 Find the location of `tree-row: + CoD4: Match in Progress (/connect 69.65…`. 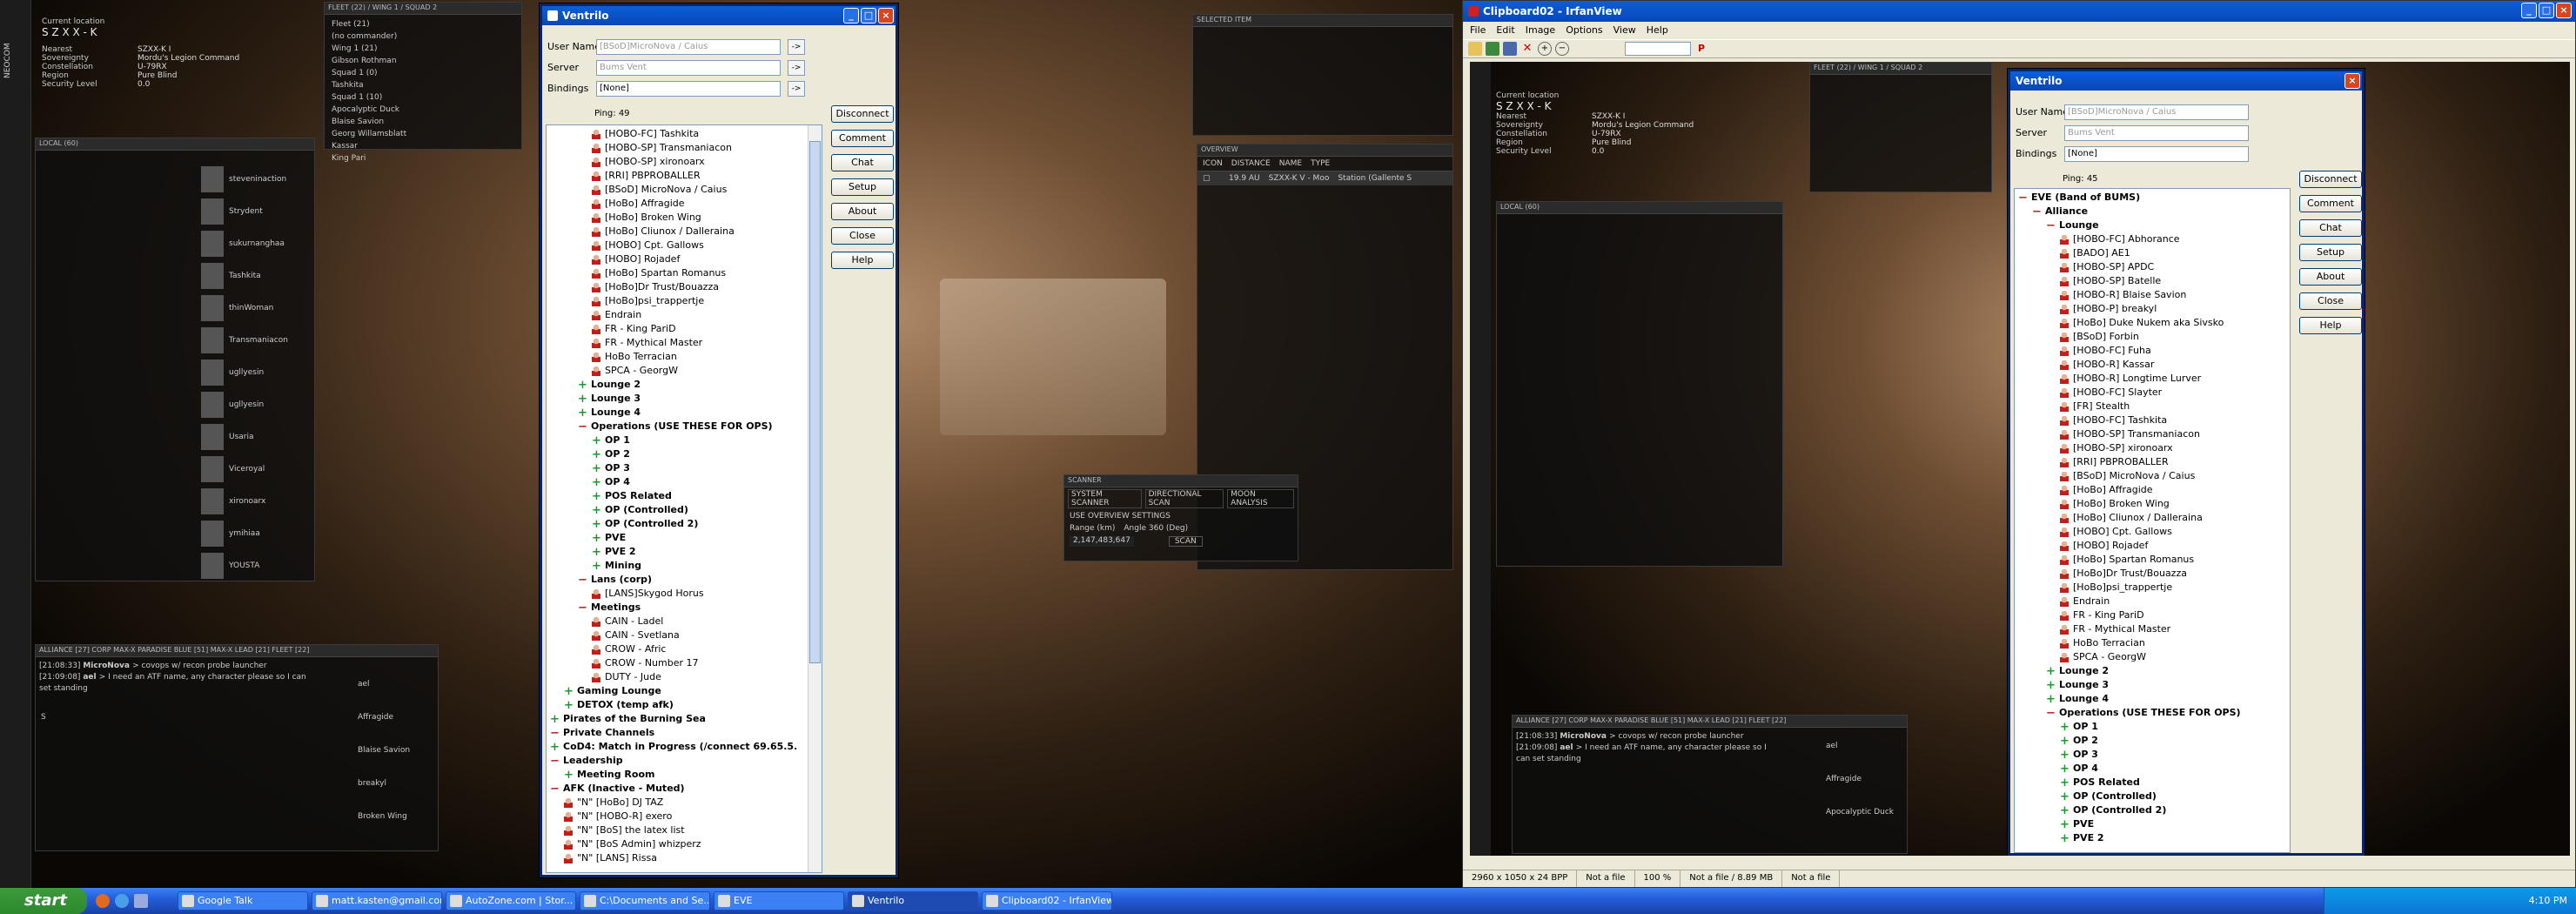

tree-row: + CoD4: Match in Progress (/connect 69.65… is located at coordinates (686, 747).